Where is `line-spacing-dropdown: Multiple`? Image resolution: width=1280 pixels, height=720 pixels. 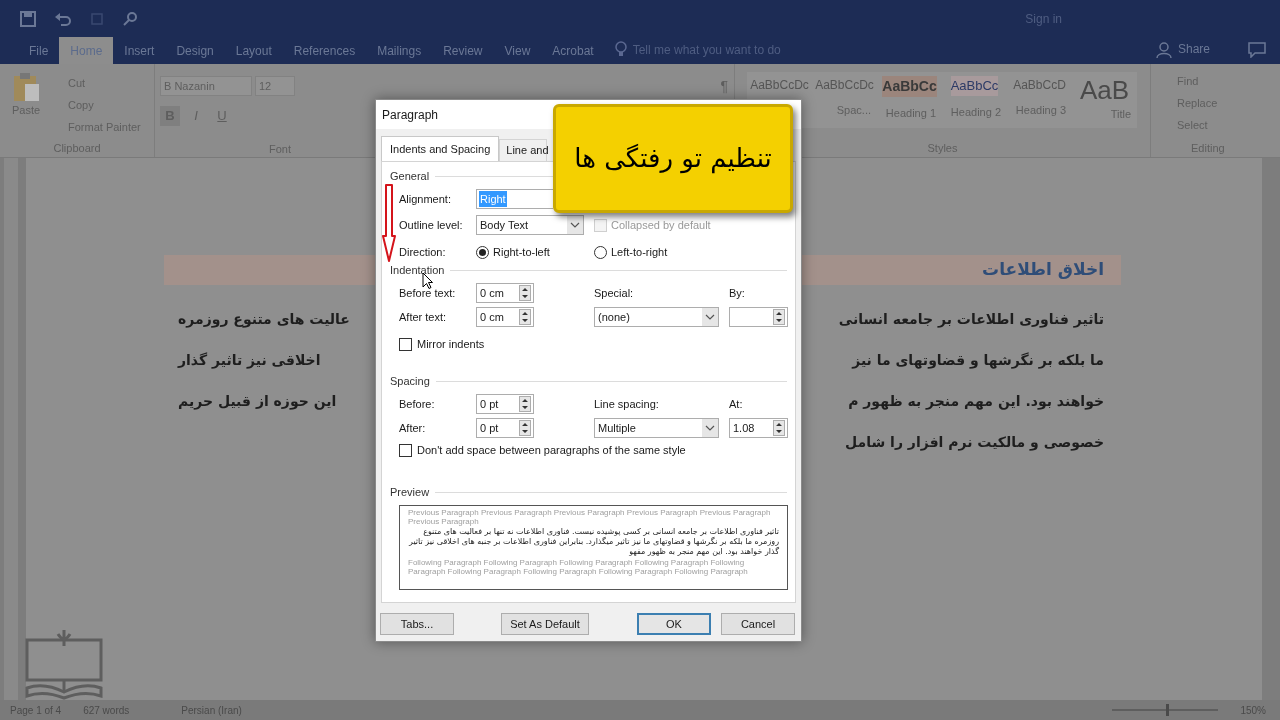
line-spacing-dropdown: Multiple is located at coordinates (656, 428).